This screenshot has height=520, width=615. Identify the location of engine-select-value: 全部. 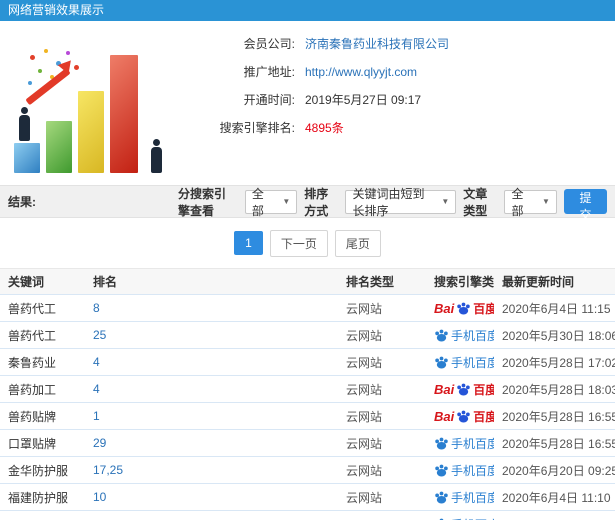
(257, 202).